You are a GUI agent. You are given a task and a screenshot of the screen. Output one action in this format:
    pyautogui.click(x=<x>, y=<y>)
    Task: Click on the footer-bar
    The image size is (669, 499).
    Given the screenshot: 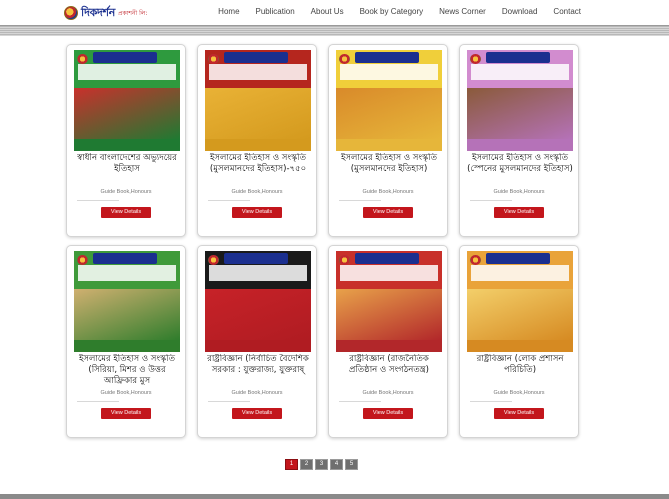 What is the action you would take?
    pyautogui.click(x=334, y=496)
    